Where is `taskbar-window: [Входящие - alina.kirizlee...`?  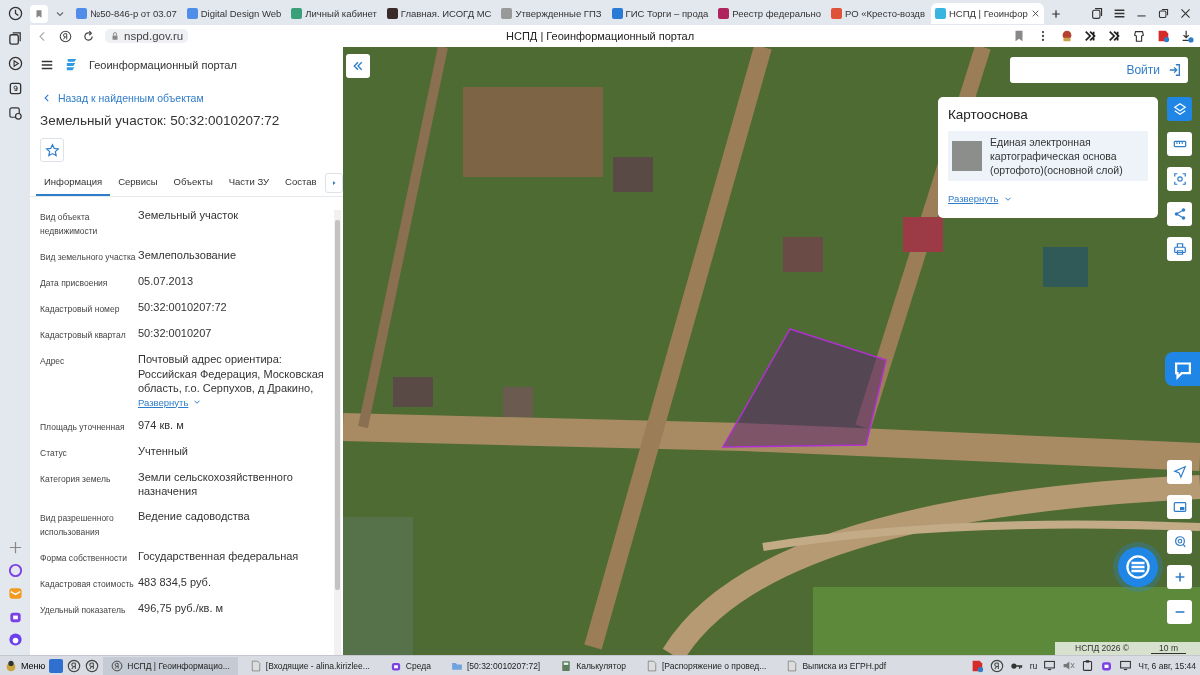
taskbar-window: [Входящие - alina.kirizlee... is located at coordinates (309, 665).